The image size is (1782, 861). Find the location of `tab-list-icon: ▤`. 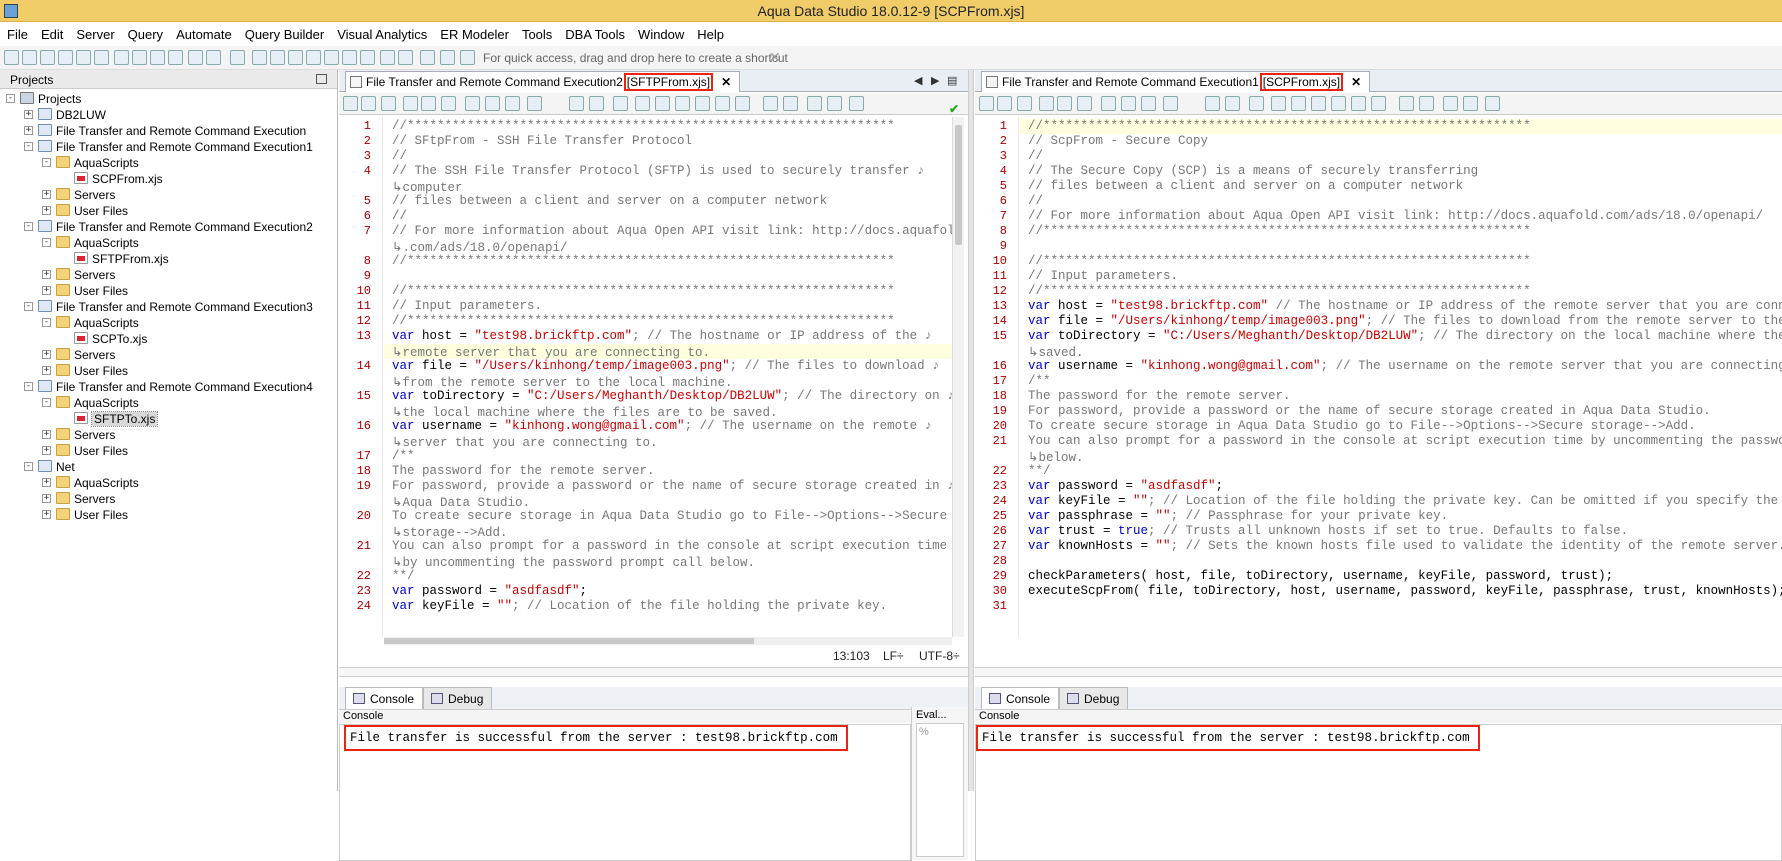

tab-list-icon: ▤ is located at coordinates (952, 80).